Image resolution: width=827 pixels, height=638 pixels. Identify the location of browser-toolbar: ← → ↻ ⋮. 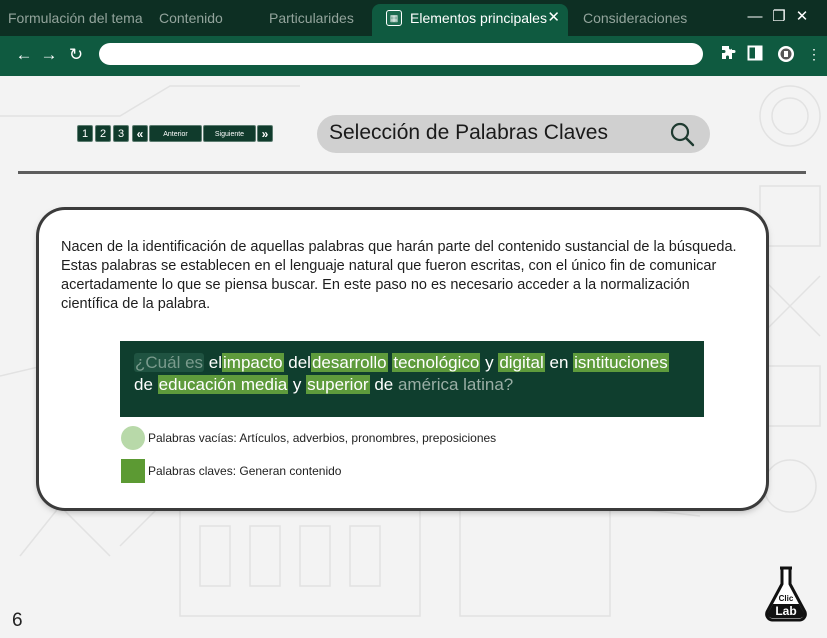
(413, 56).